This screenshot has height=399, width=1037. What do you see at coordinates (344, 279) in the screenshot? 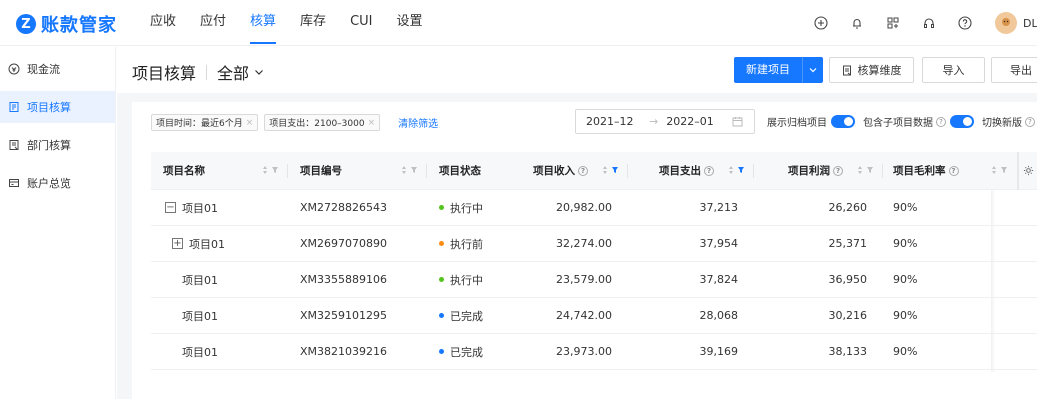
I see `cell-code: XM3355889106` at bounding box center [344, 279].